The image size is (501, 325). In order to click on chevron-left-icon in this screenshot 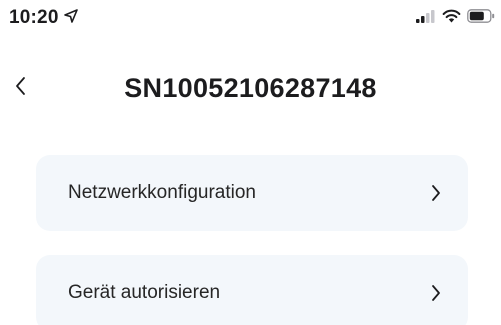, I will do `click(20, 88)`.